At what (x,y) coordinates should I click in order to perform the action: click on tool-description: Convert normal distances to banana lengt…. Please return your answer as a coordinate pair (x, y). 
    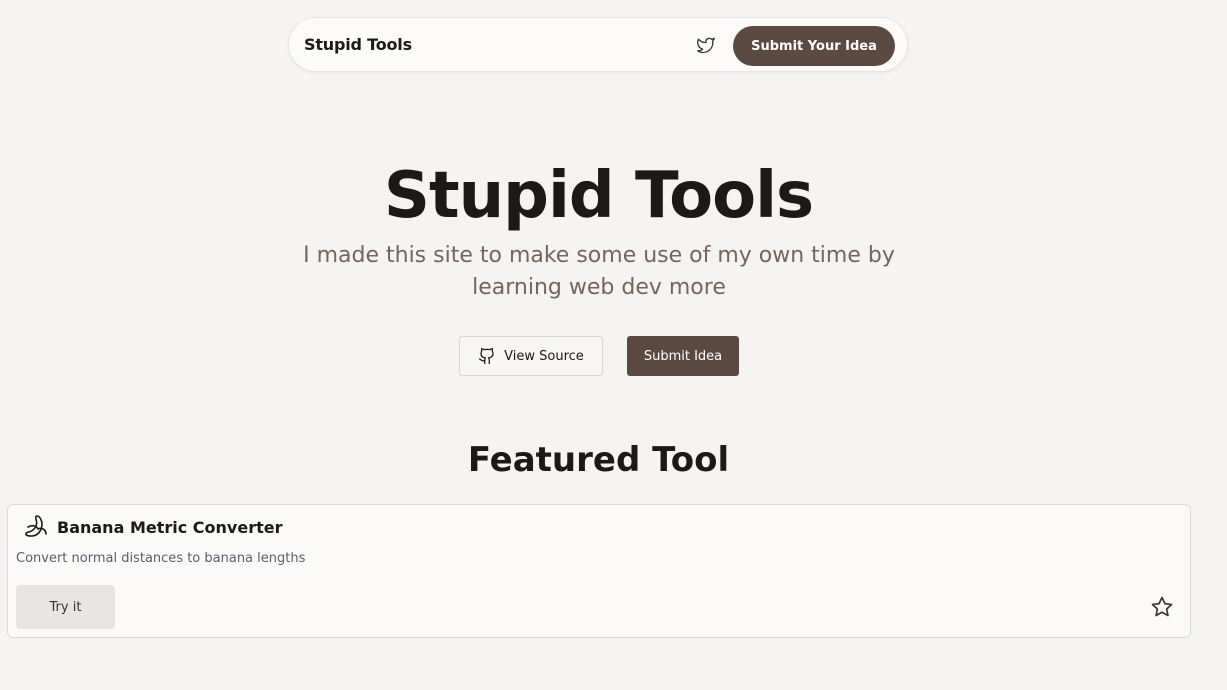
    Looking at the image, I should click on (161, 558).